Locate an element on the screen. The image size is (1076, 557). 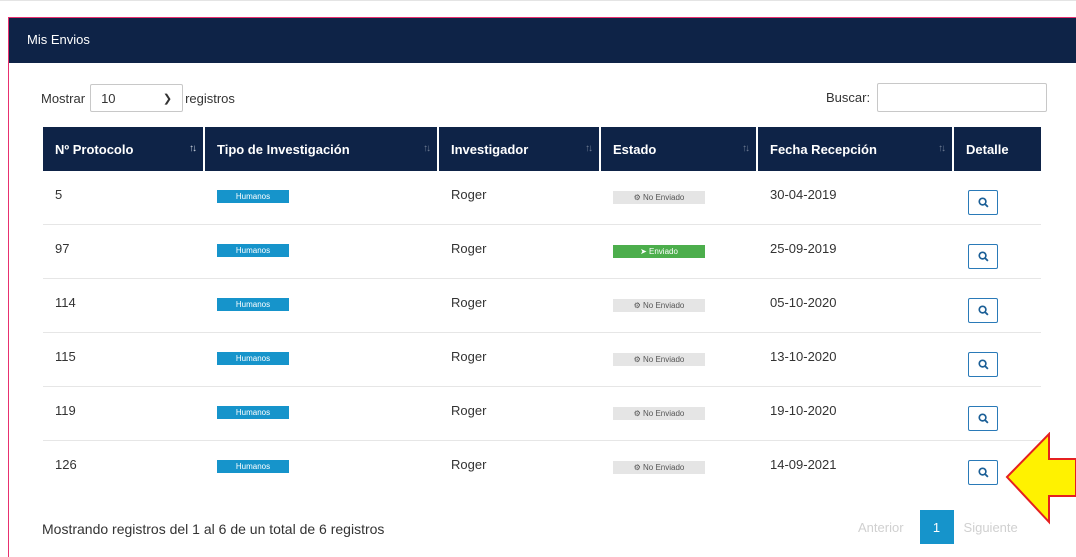
length-control: Mostrar 10 ❯ registros is located at coordinates (138, 98).